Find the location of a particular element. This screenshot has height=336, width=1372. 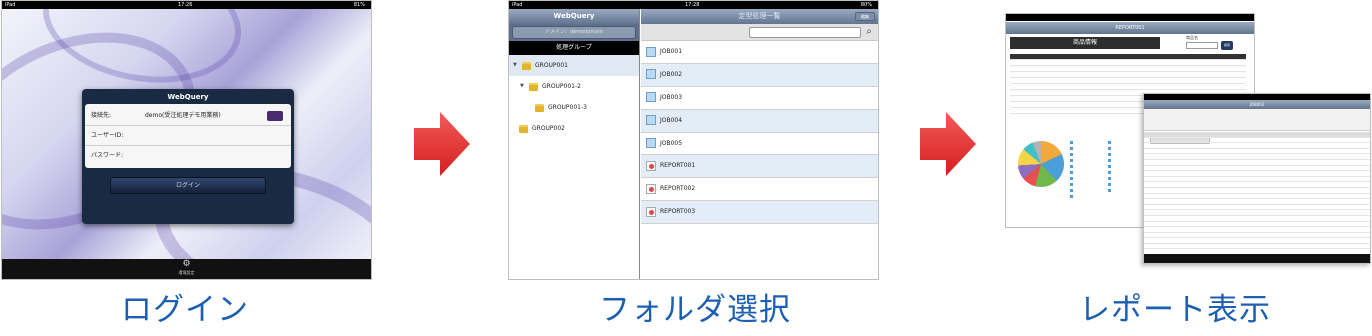

file-list-label: REPORT002 is located at coordinates (678, 189).